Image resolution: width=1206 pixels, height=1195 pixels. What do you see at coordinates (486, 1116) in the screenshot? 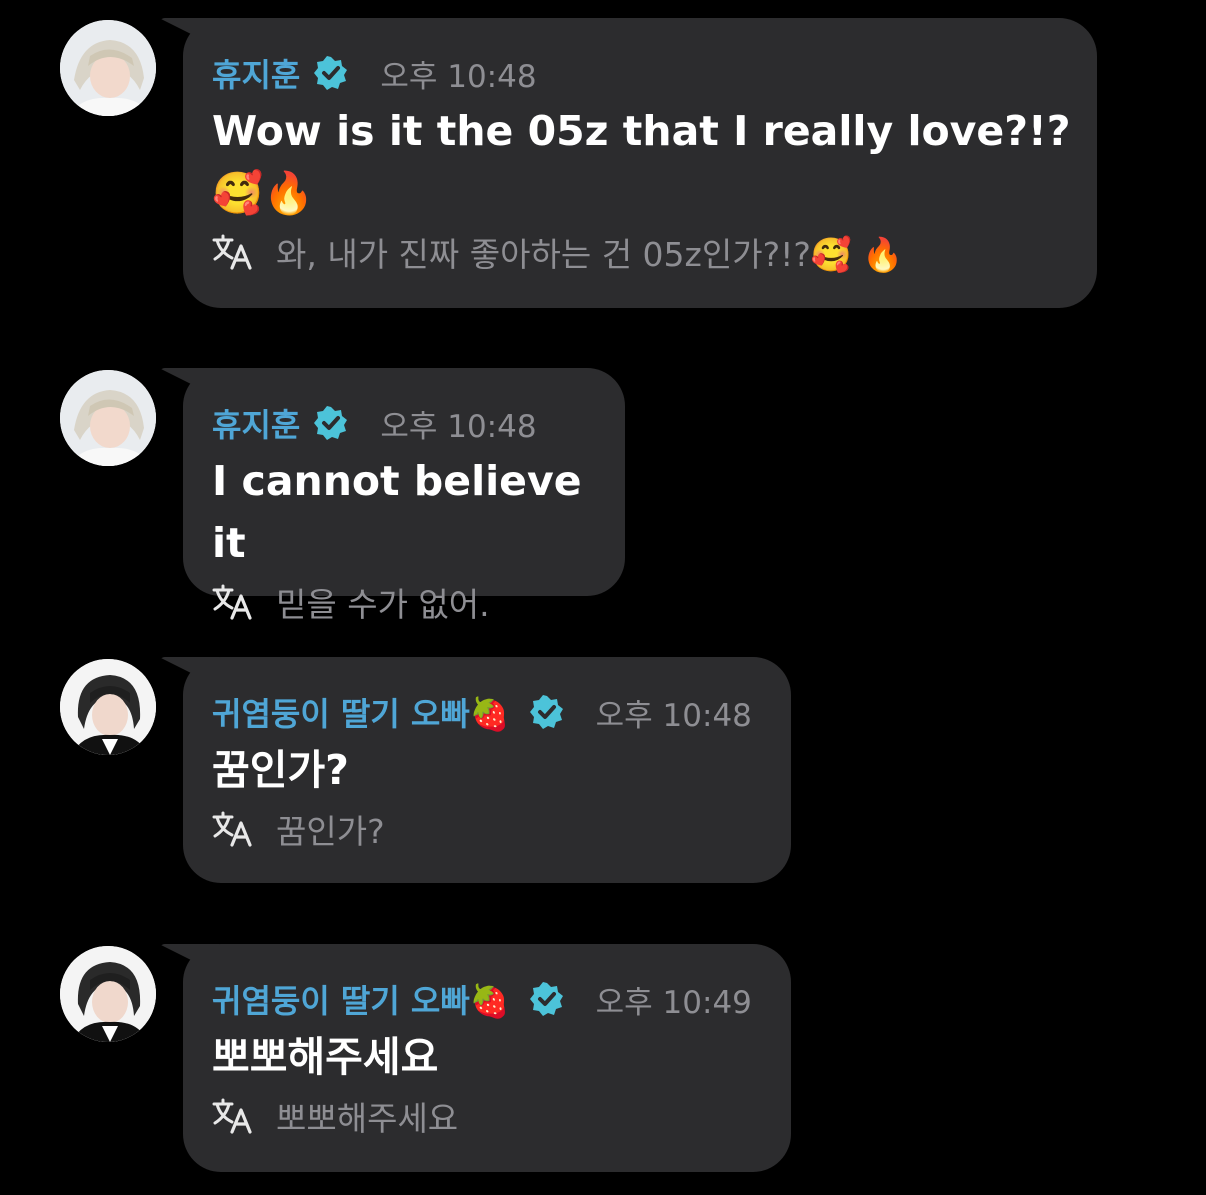
I see `translation-row: 뽀뽀해주세요` at bounding box center [486, 1116].